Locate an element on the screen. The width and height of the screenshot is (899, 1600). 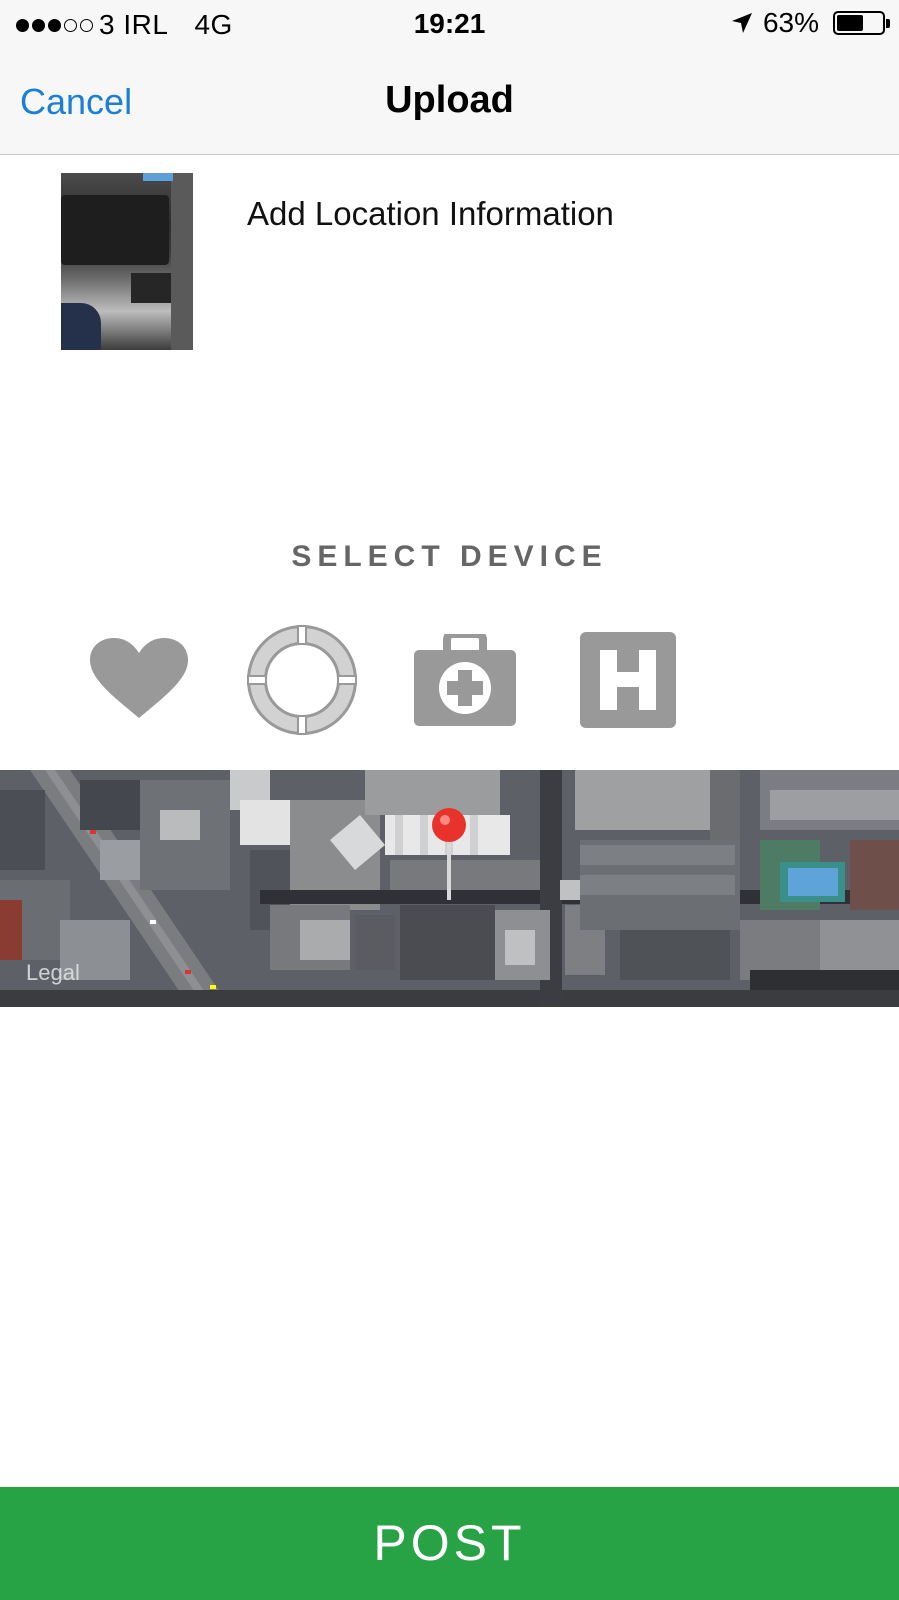
add-location-field: Add Location Information is located at coordinates (430, 214).